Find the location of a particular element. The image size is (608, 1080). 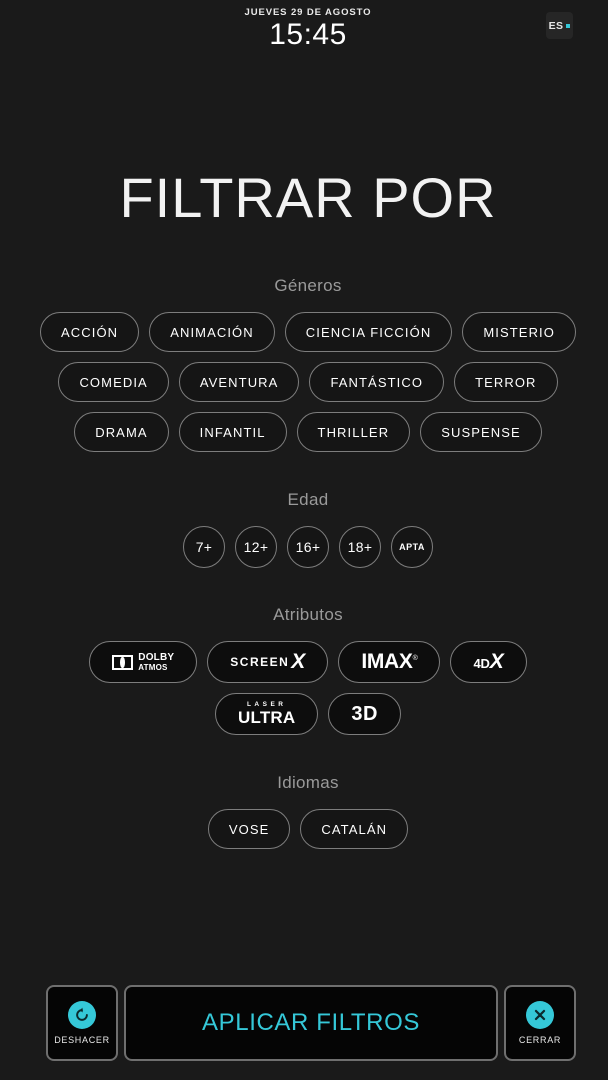

genre-chip-suspense: SUSPENSE is located at coordinates (481, 432).